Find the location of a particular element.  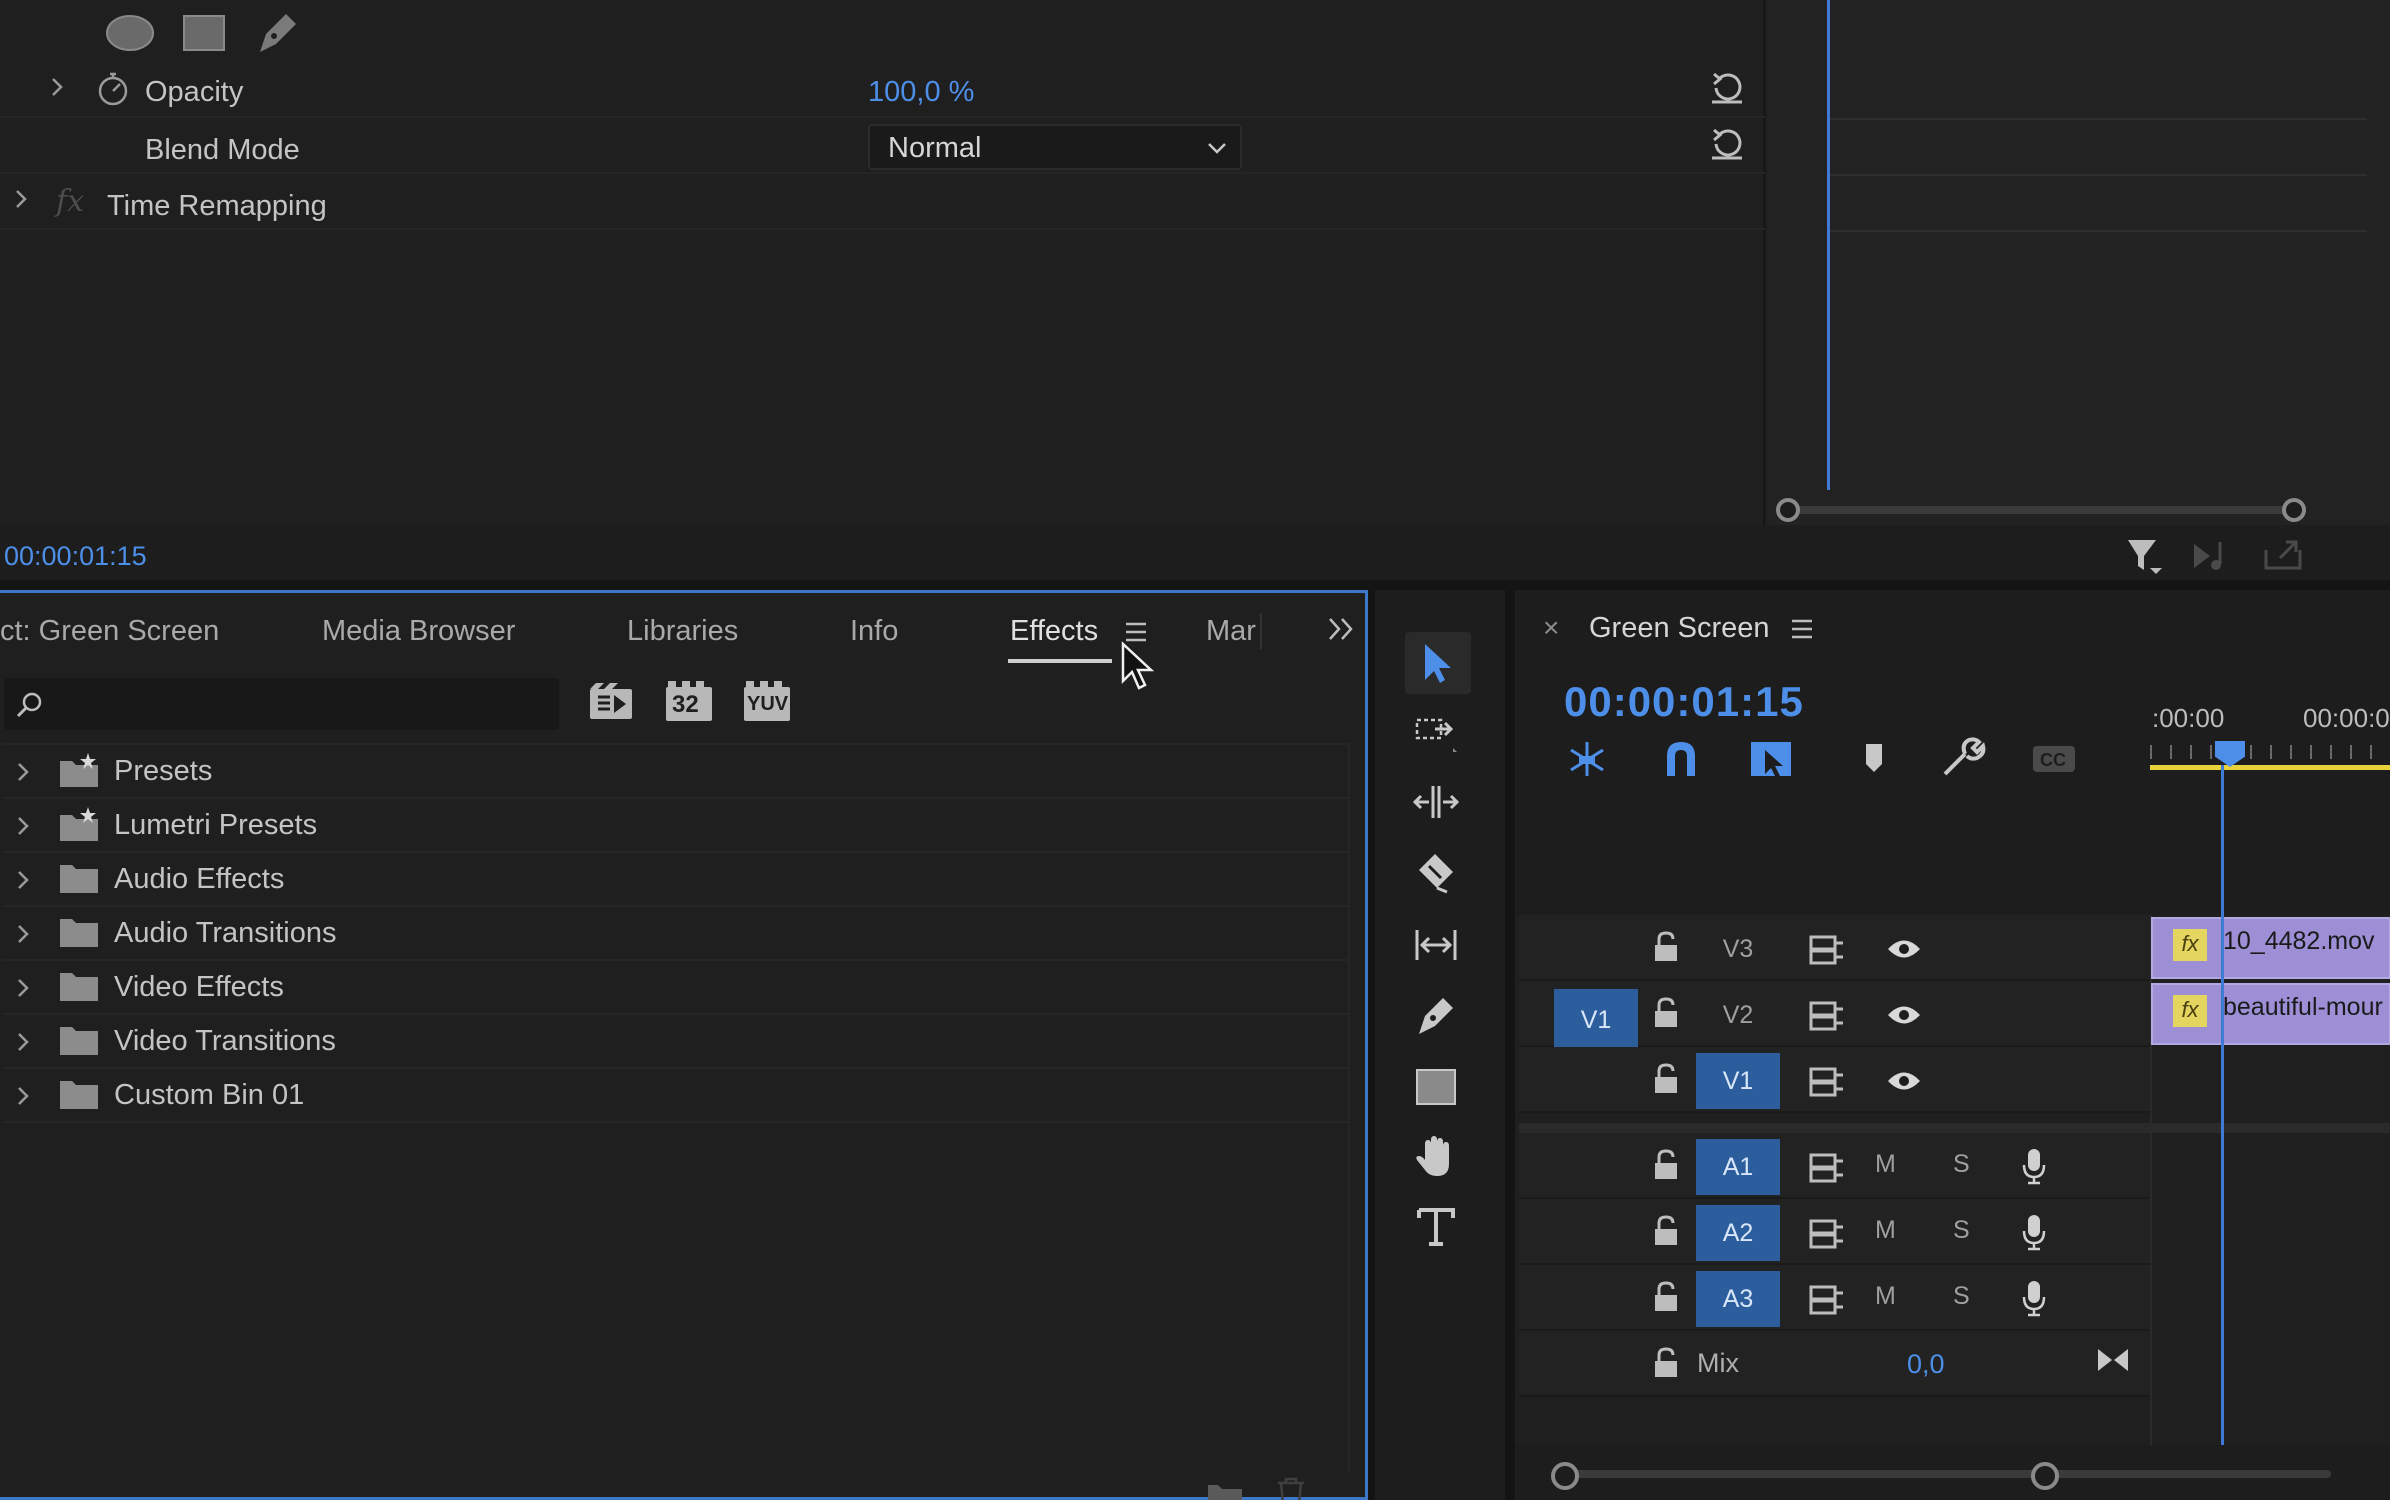

list-item-custom-bin-01: Custom Bin 01 is located at coordinates (676, 1096).